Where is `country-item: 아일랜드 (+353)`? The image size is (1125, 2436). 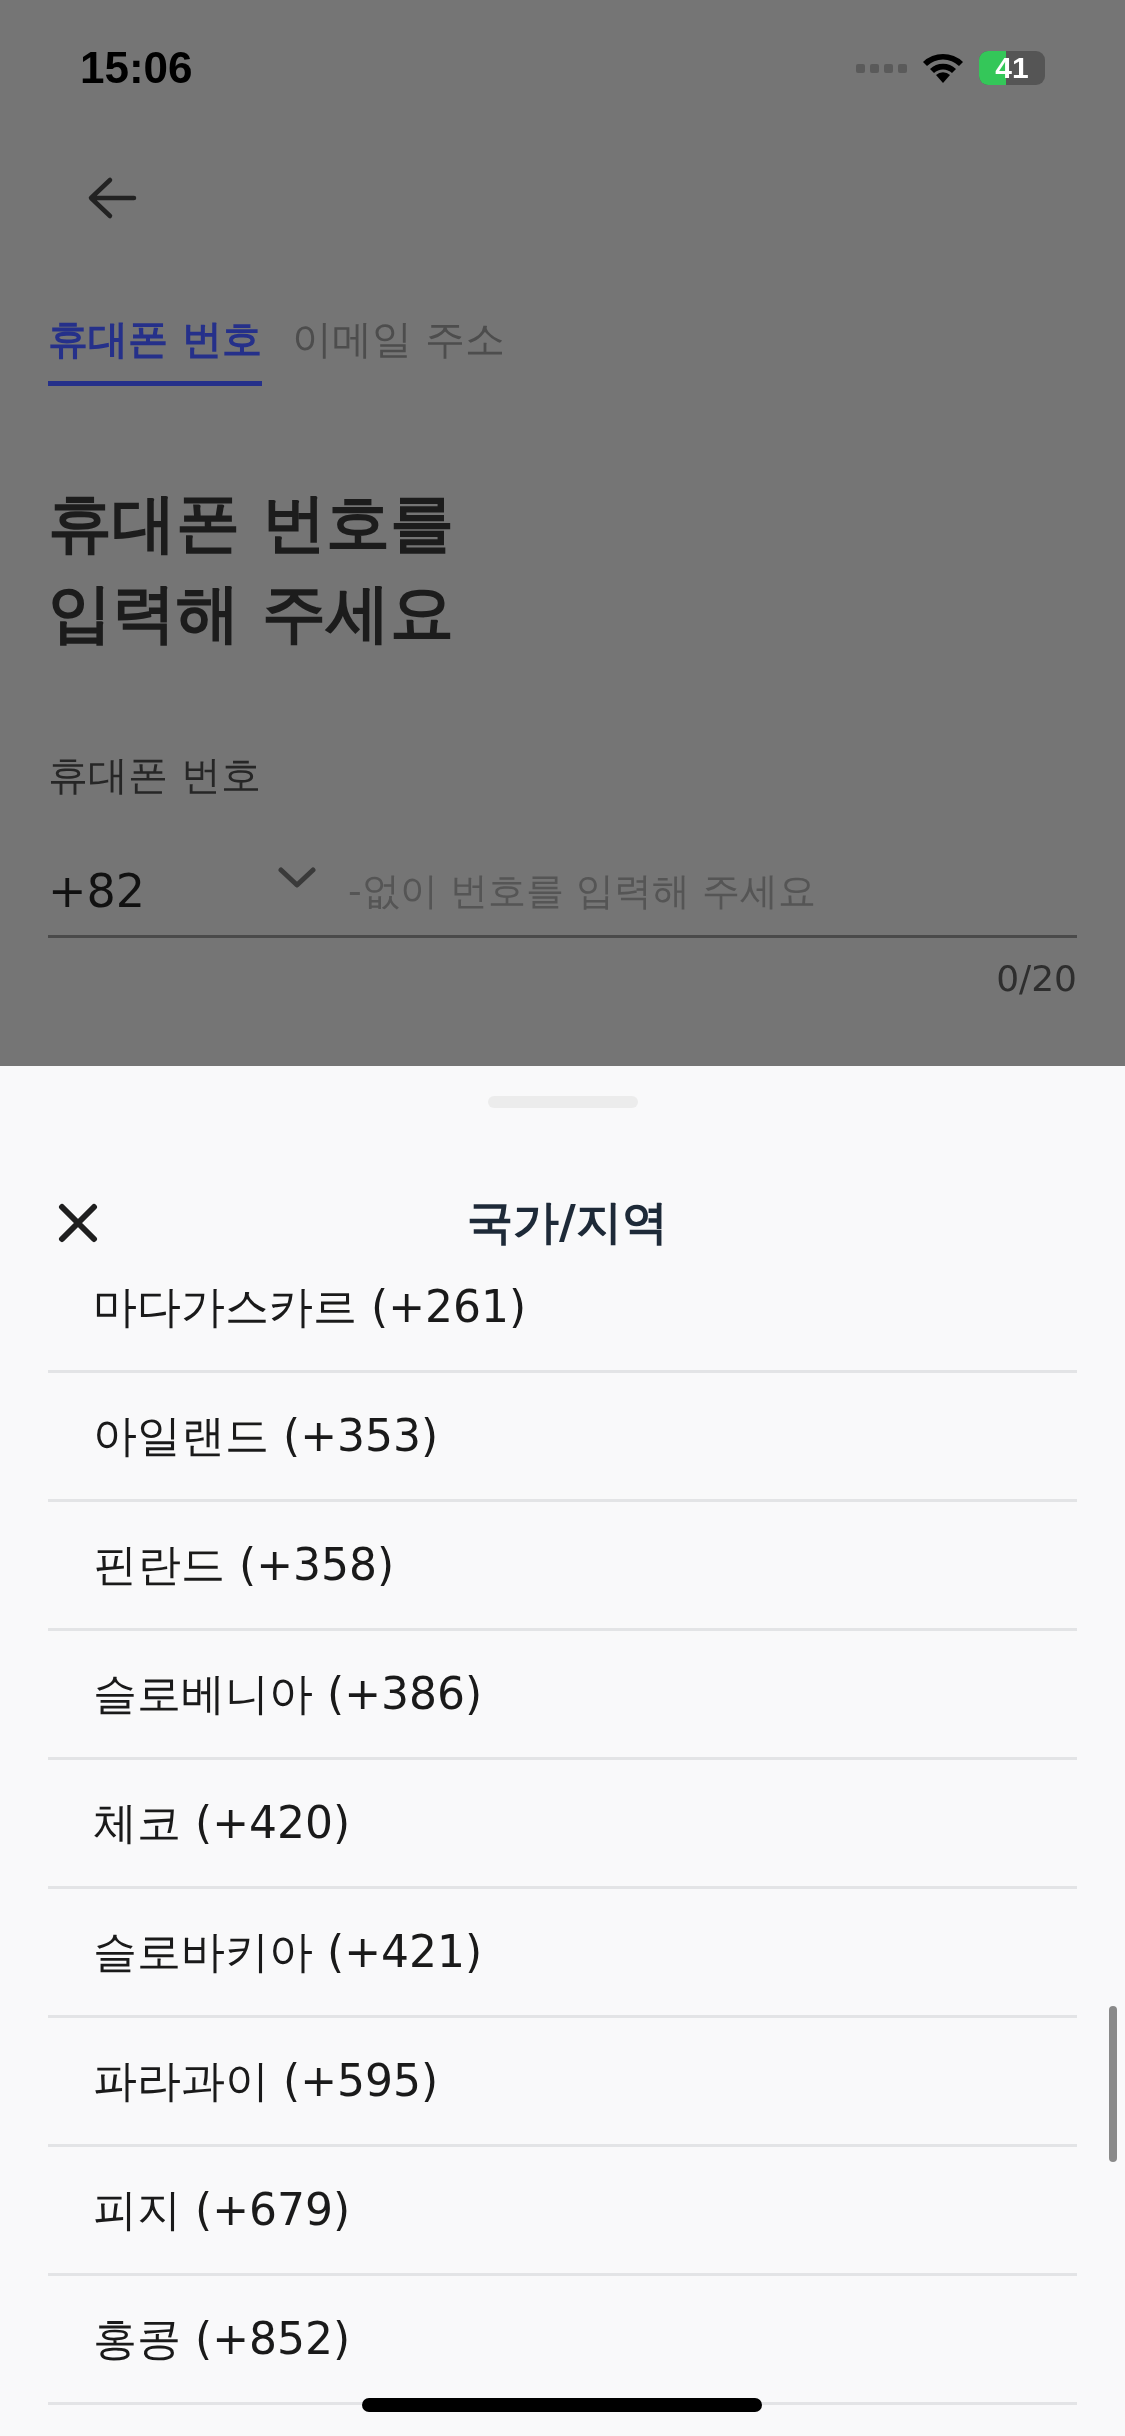 country-item: 아일랜드 (+353) is located at coordinates (562, 1437).